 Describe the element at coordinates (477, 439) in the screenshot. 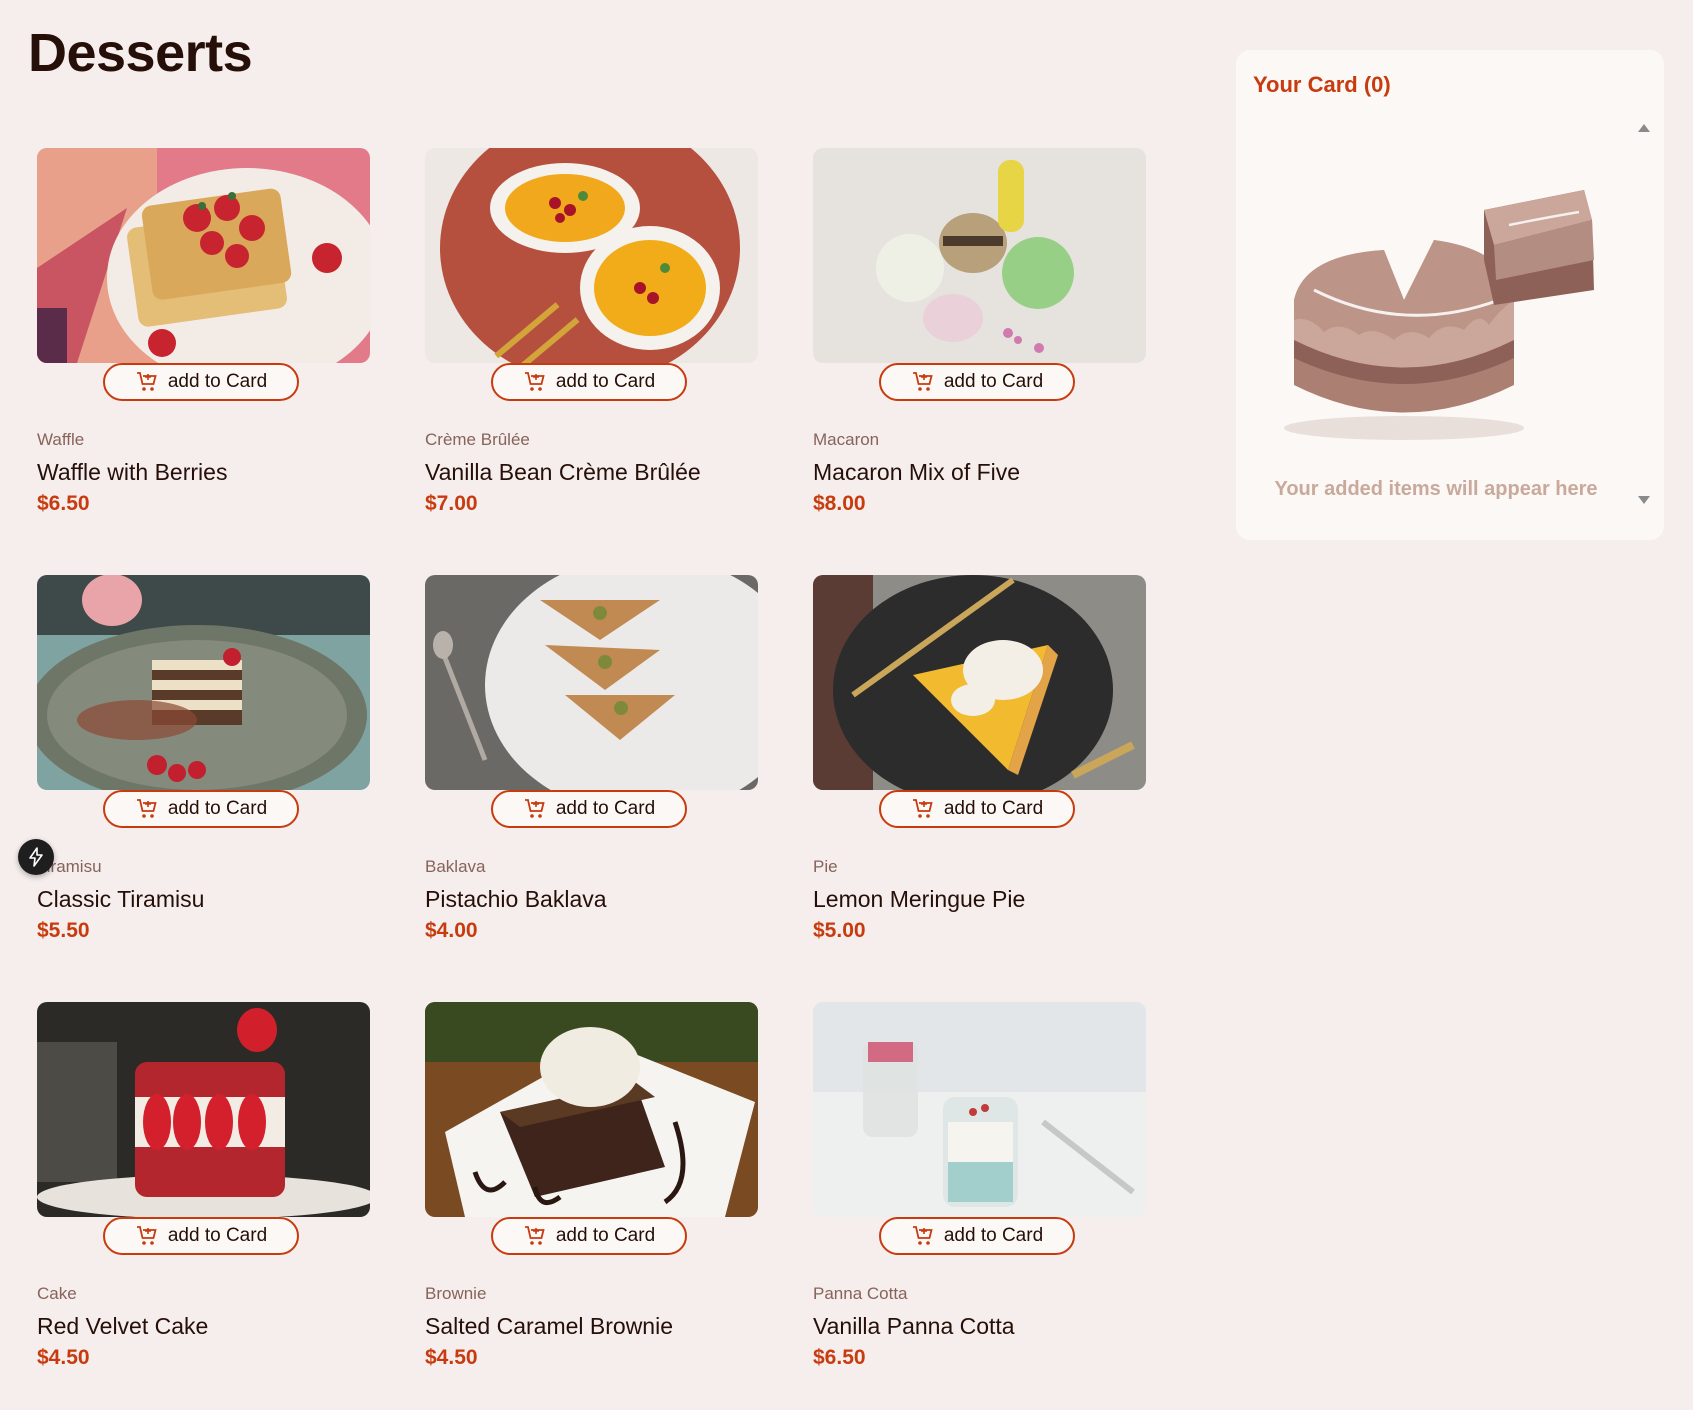

I see `product-category: Crème Brûlée` at that location.